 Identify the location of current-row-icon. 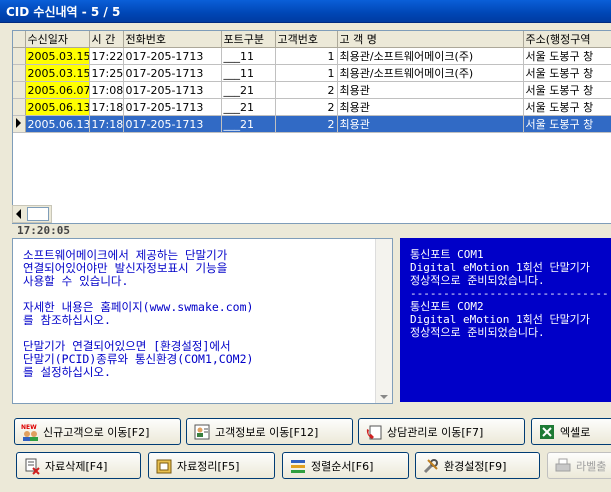
(18, 122).